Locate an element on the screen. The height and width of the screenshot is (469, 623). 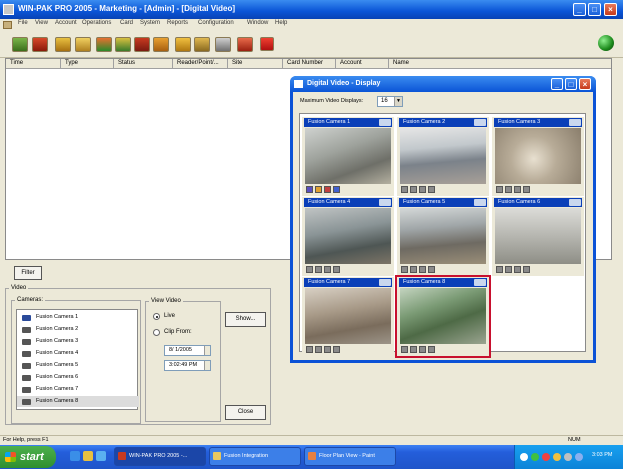
menu-system: System is located at coordinates (150, 23).